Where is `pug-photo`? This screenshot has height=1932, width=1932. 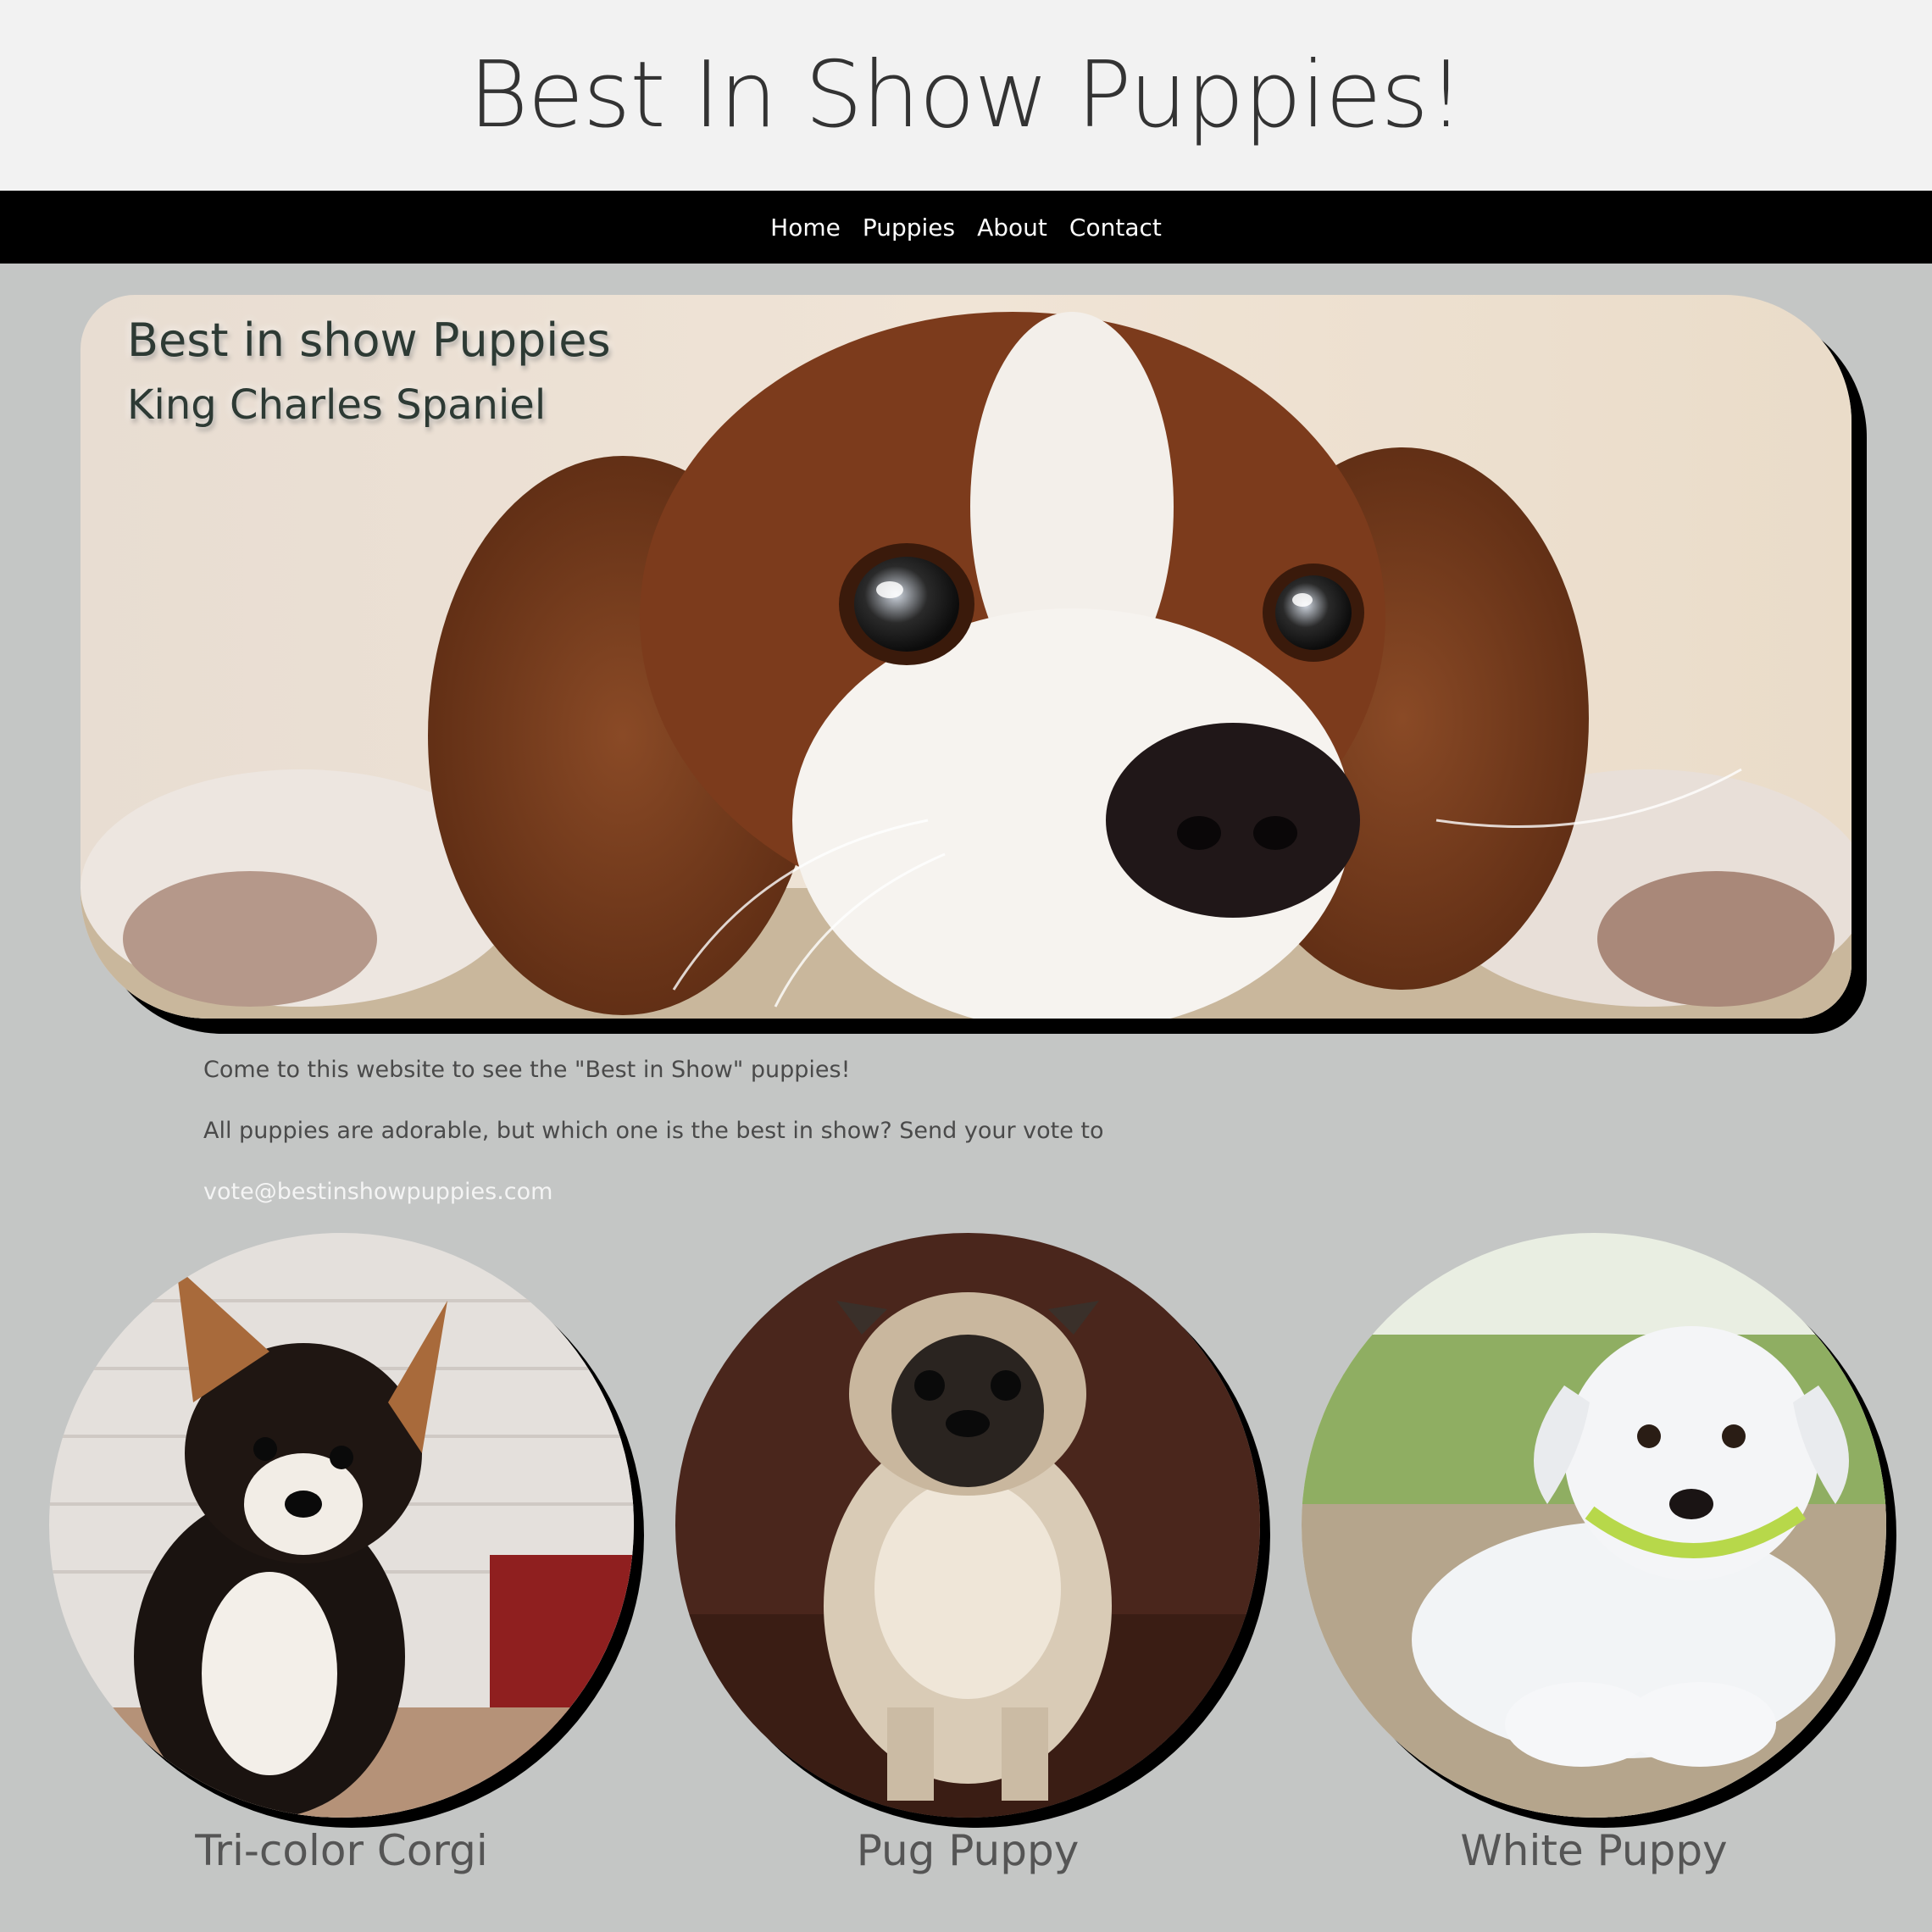 pug-photo is located at coordinates (967, 1525).